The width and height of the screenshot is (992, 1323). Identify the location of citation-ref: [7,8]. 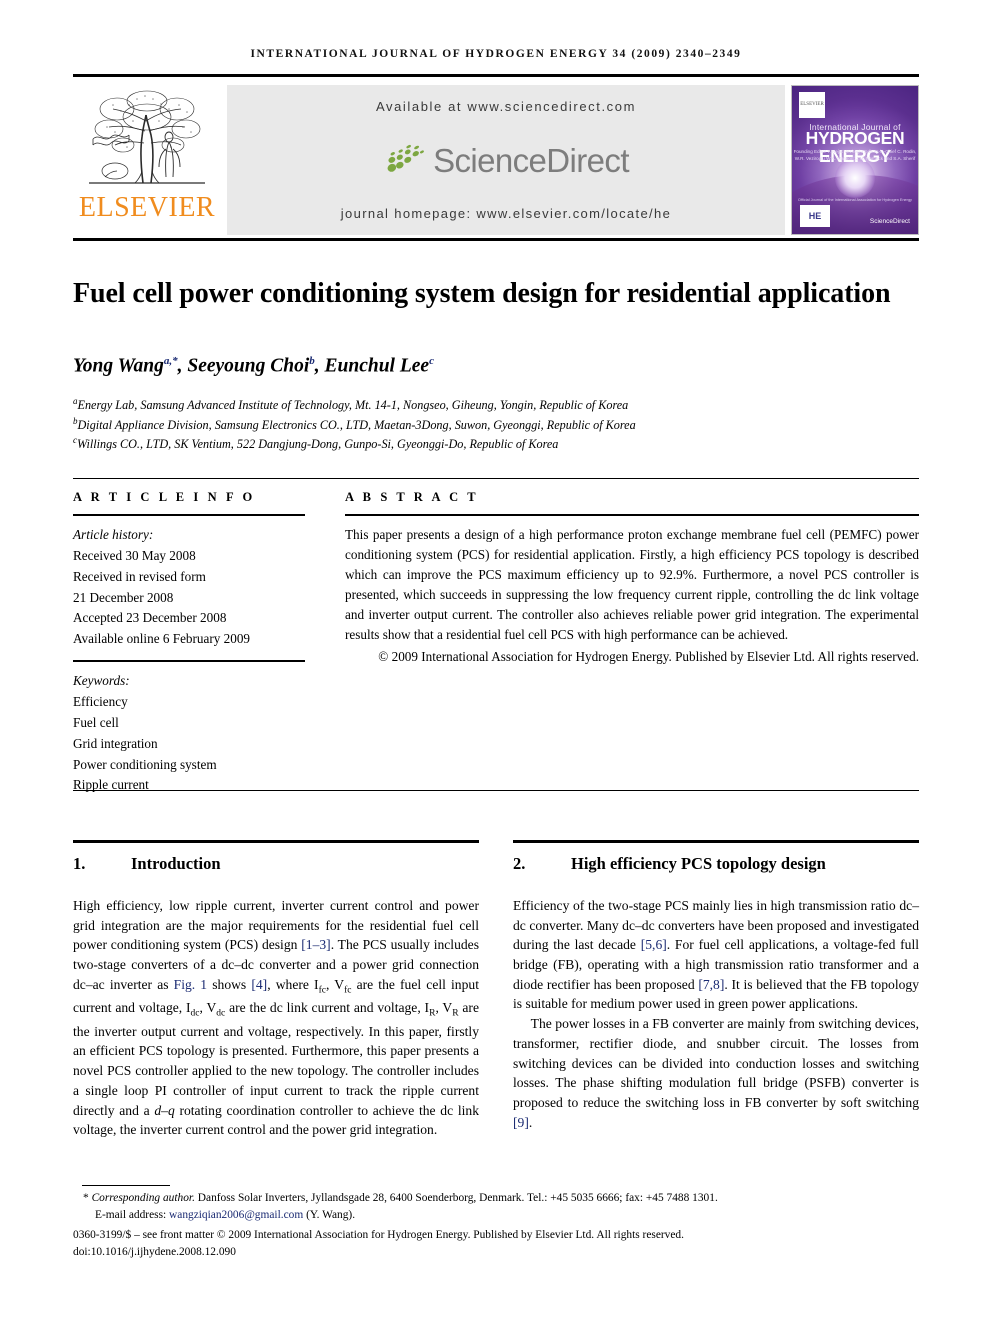
(711, 984).